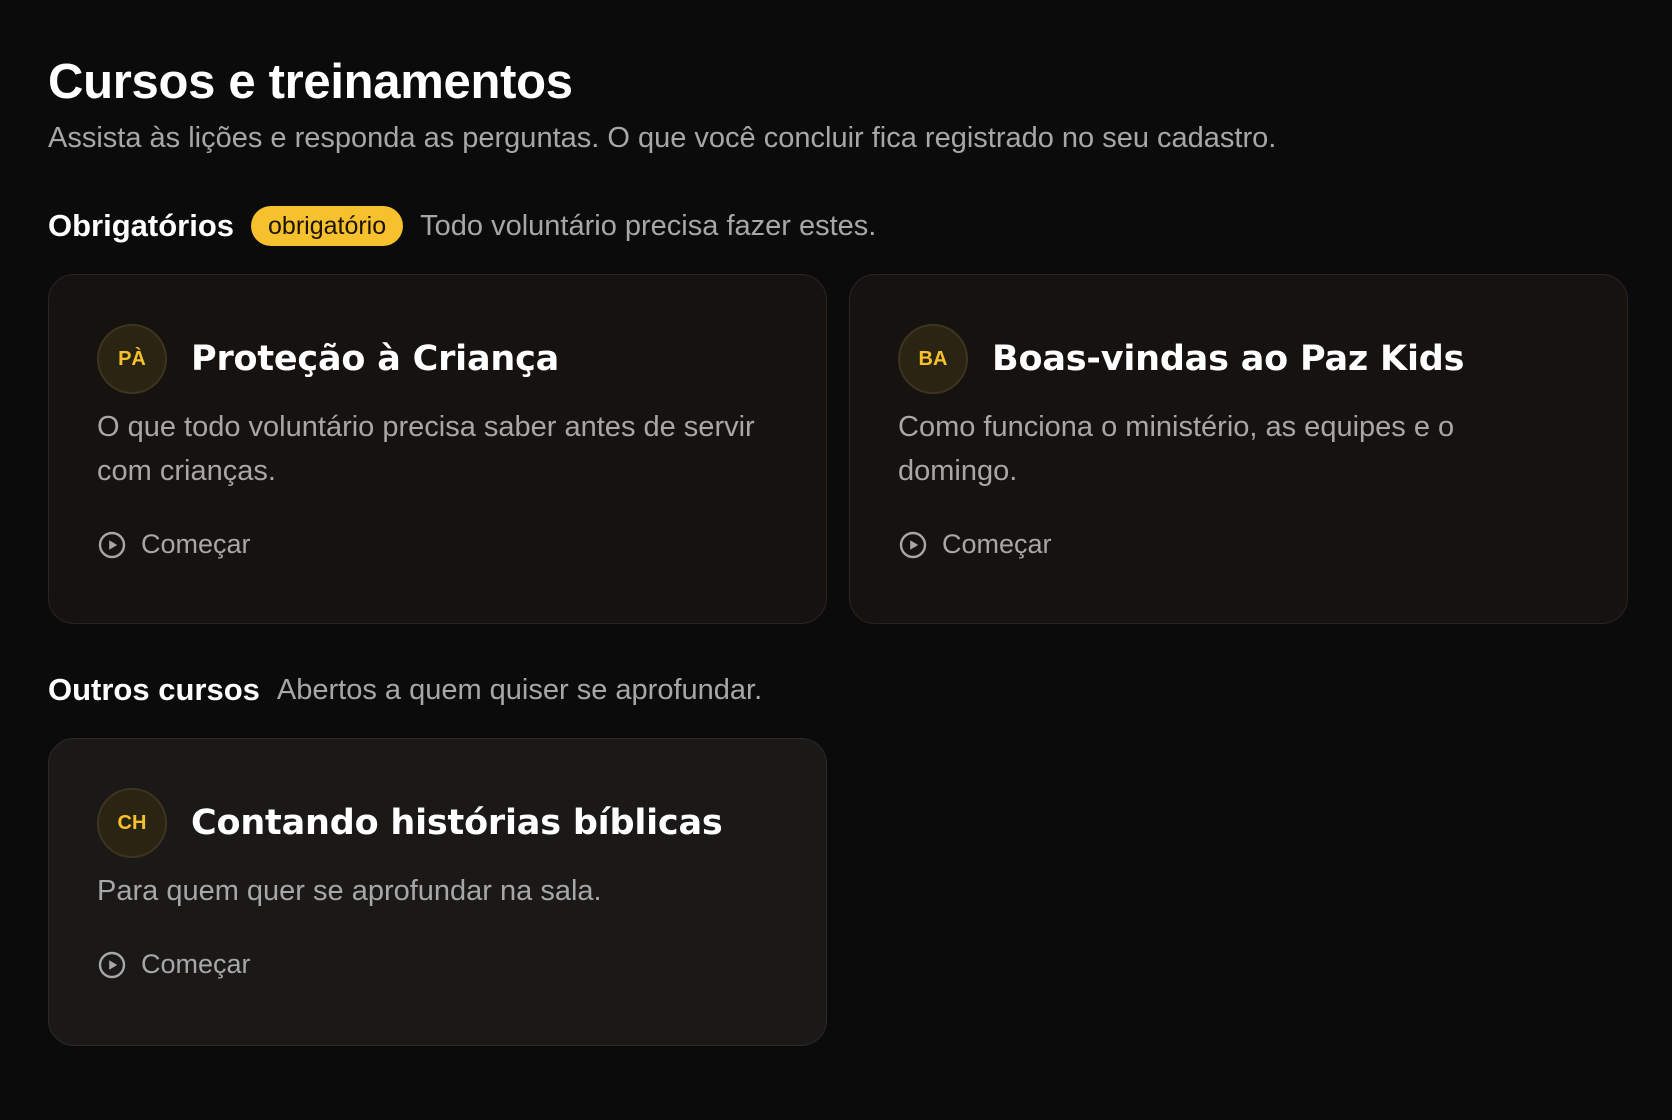 This screenshot has height=1120, width=1672. Describe the element at coordinates (1228, 359) in the screenshot. I see `course-title: Boas-vindas ao Paz Kids` at that location.